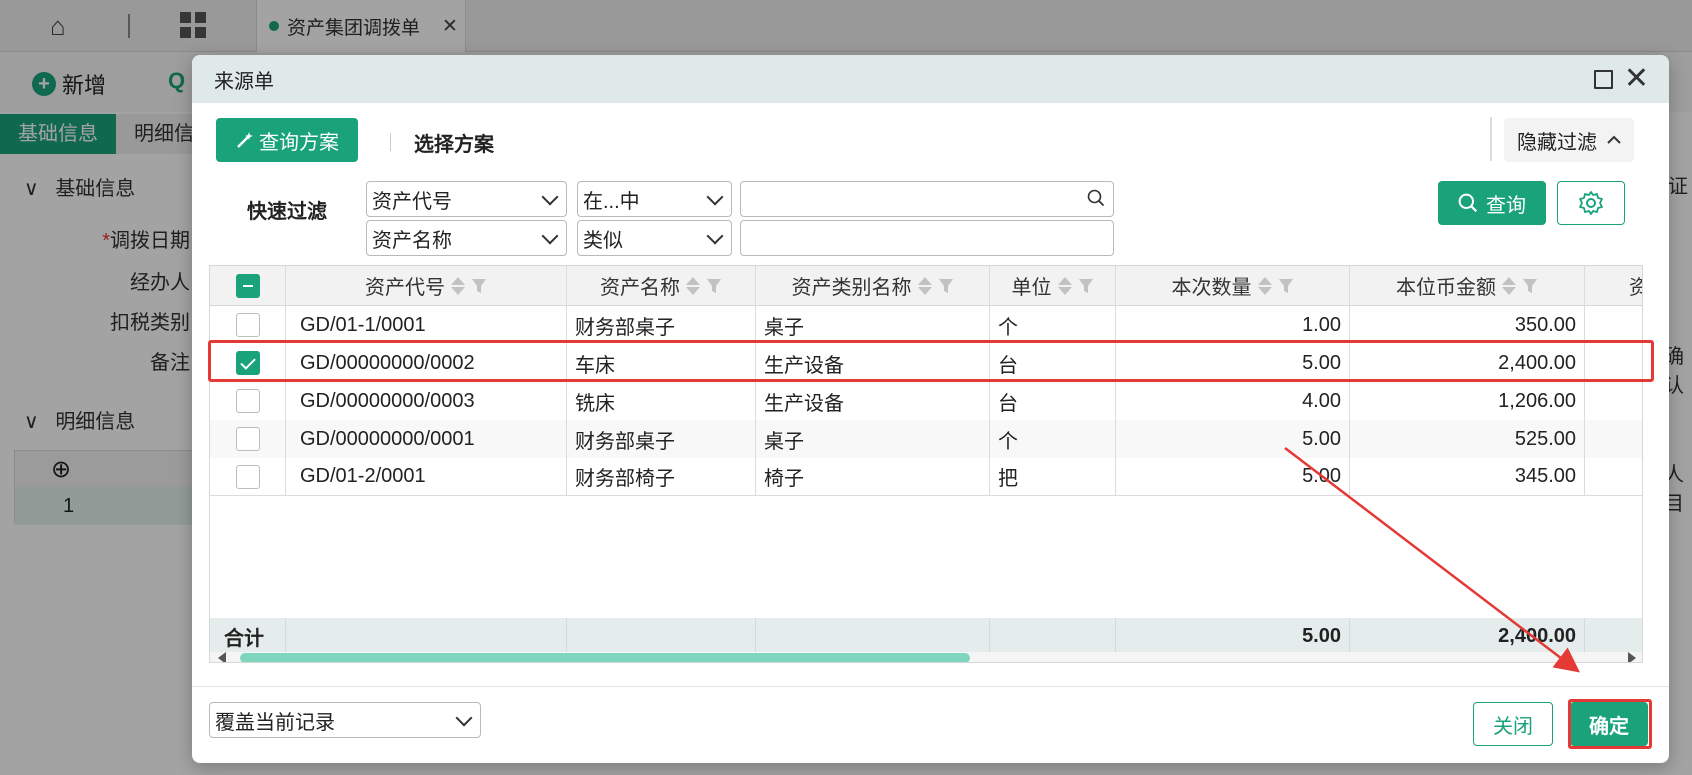  Describe the element at coordinates (1609, 724) in the screenshot. I see `confirm-button: 确定` at that location.